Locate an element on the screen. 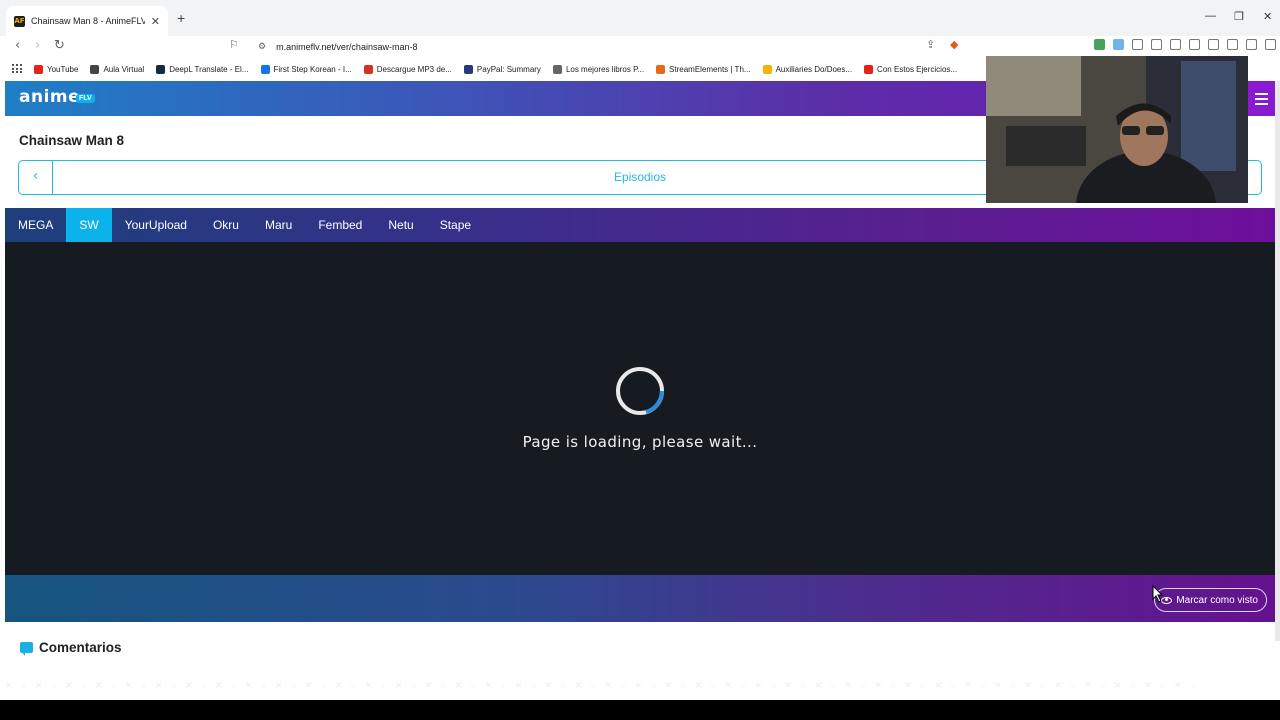  comments-title: Comentarios is located at coordinates (80, 647).